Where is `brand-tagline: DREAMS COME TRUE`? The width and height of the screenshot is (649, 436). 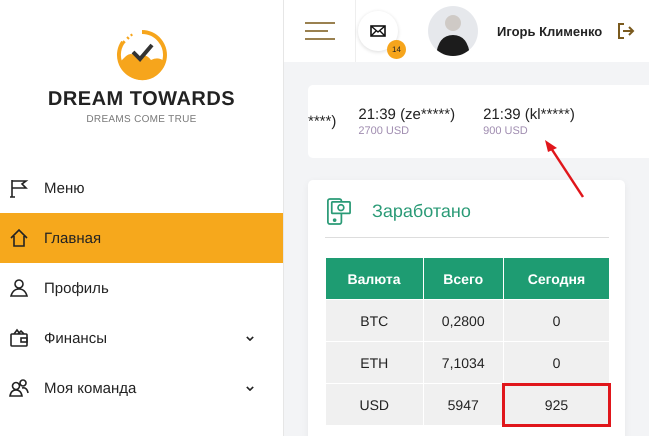
brand-tagline: DREAMS COME TRUE is located at coordinates (141, 119).